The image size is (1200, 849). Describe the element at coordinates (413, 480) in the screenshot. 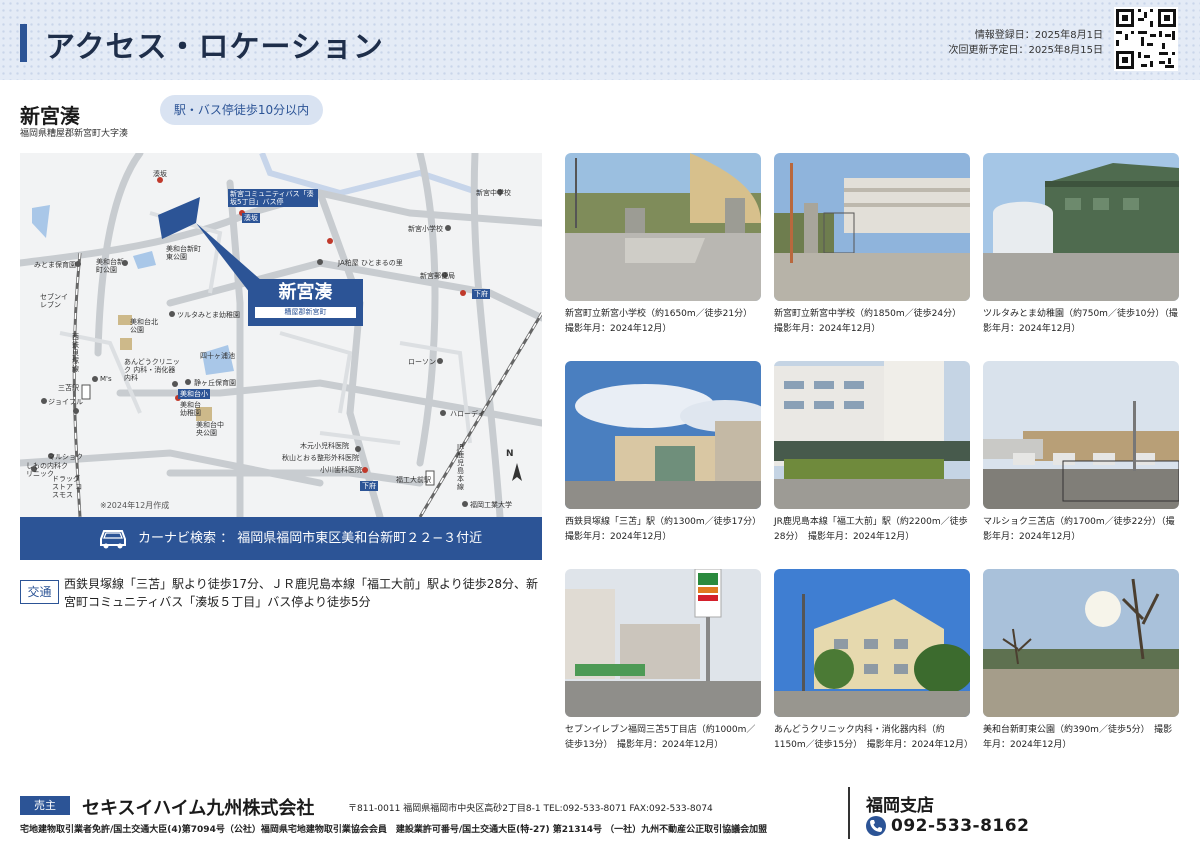

I see `map-label-fukukodai: 福工大前駅` at that location.